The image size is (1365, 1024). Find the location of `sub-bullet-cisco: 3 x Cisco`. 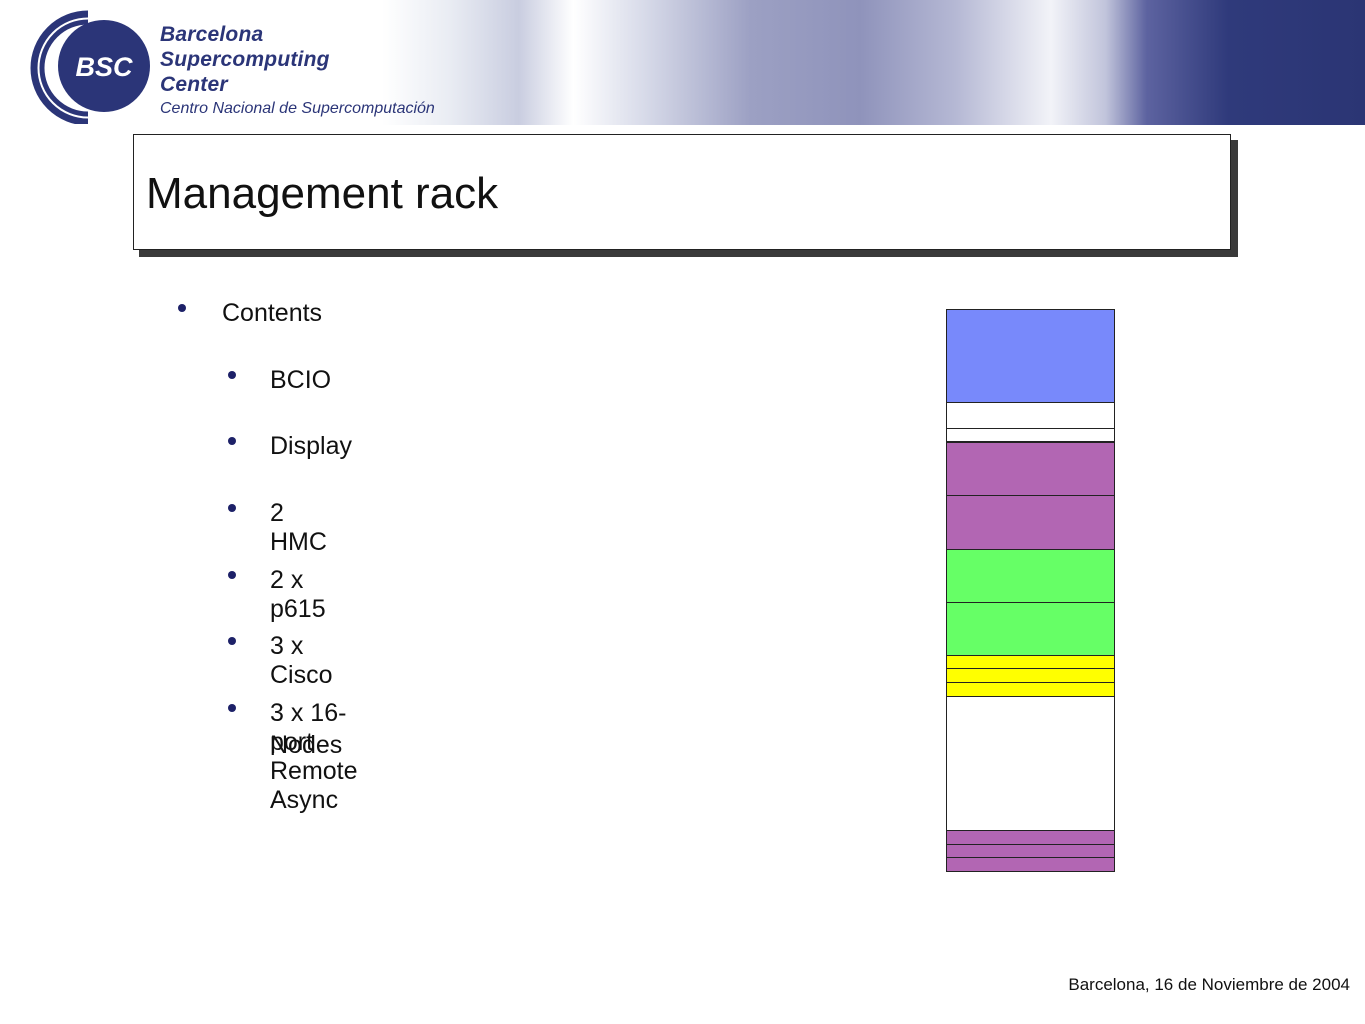

sub-bullet-cisco: 3 x Cisco is located at coordinates (301, 660).